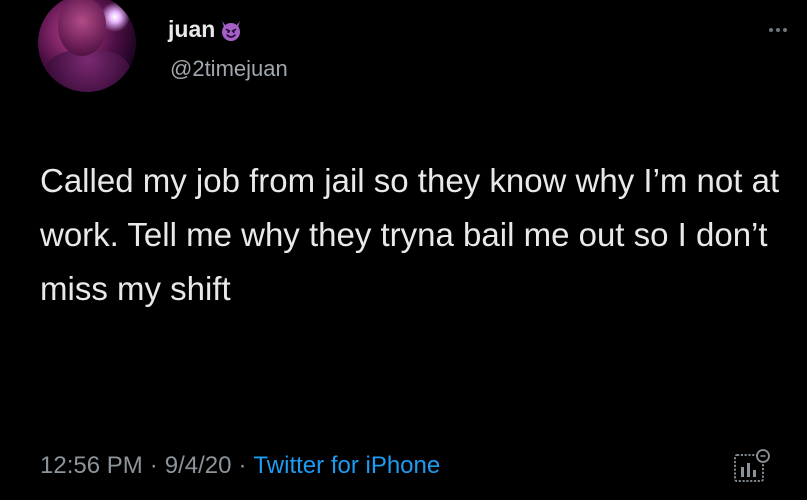 The width and height of the screenshot is (807, 500). Describe the element at coordinates (198, 465) in the screenshot. I see `tweet-date: 9/4/20` at that location.